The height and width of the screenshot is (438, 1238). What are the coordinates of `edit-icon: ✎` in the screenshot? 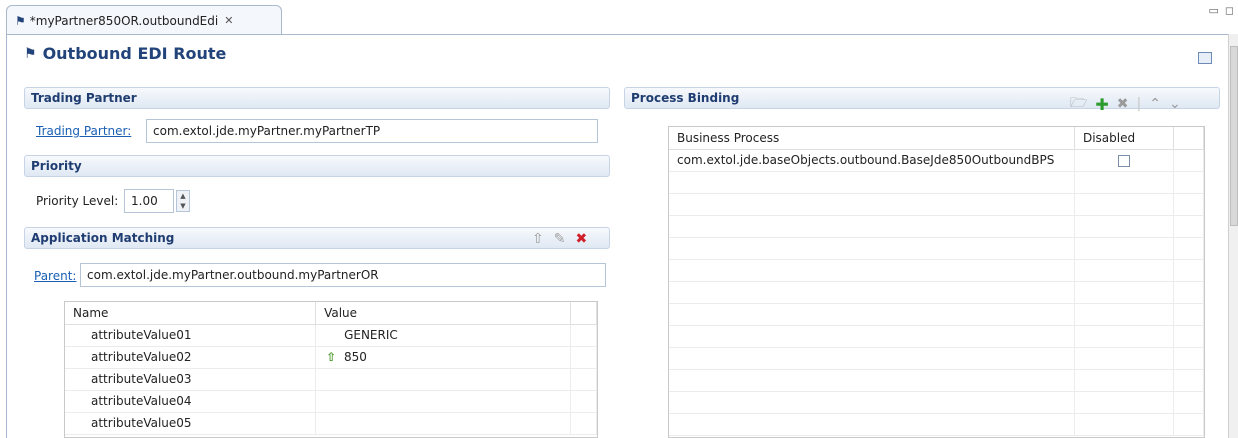 It's located at (560, 239).